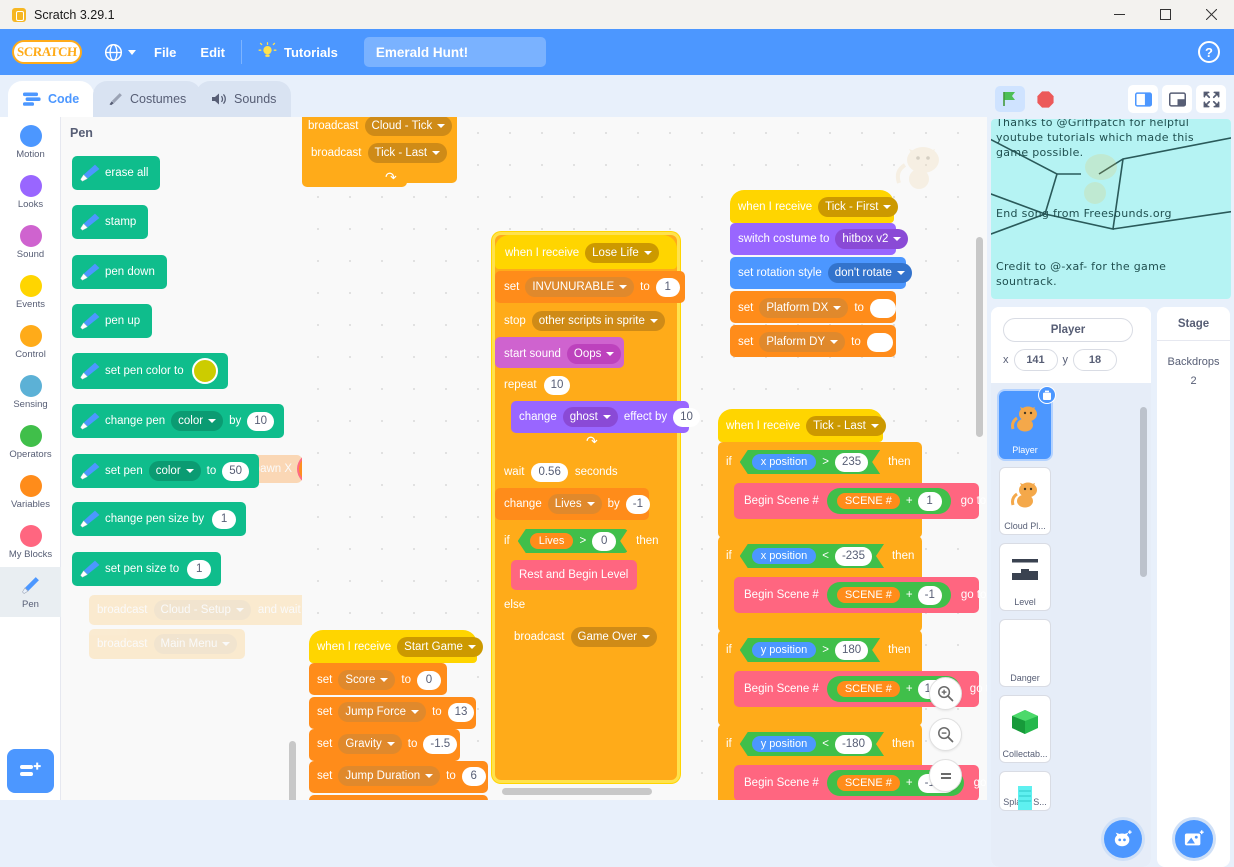 This screenshot has width=1234, height=867. Describe the element at coordinates (549, 472) in the screenshot. I see `wait-seconds-input: 0.56` at that location.